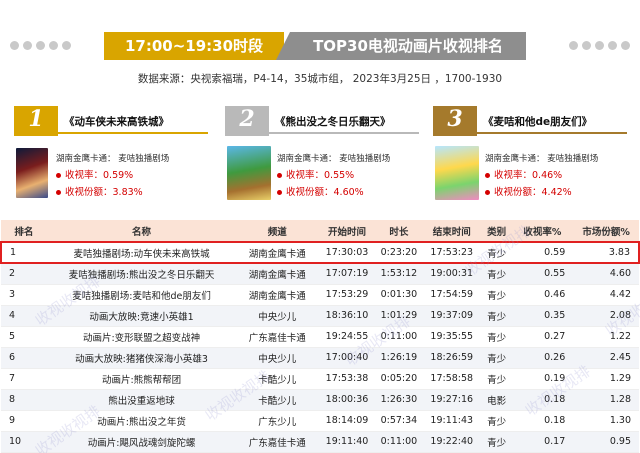 This screenshot has width=640, height=453. I want to click on cell-channel: 广东少儿, so click(277, 421).